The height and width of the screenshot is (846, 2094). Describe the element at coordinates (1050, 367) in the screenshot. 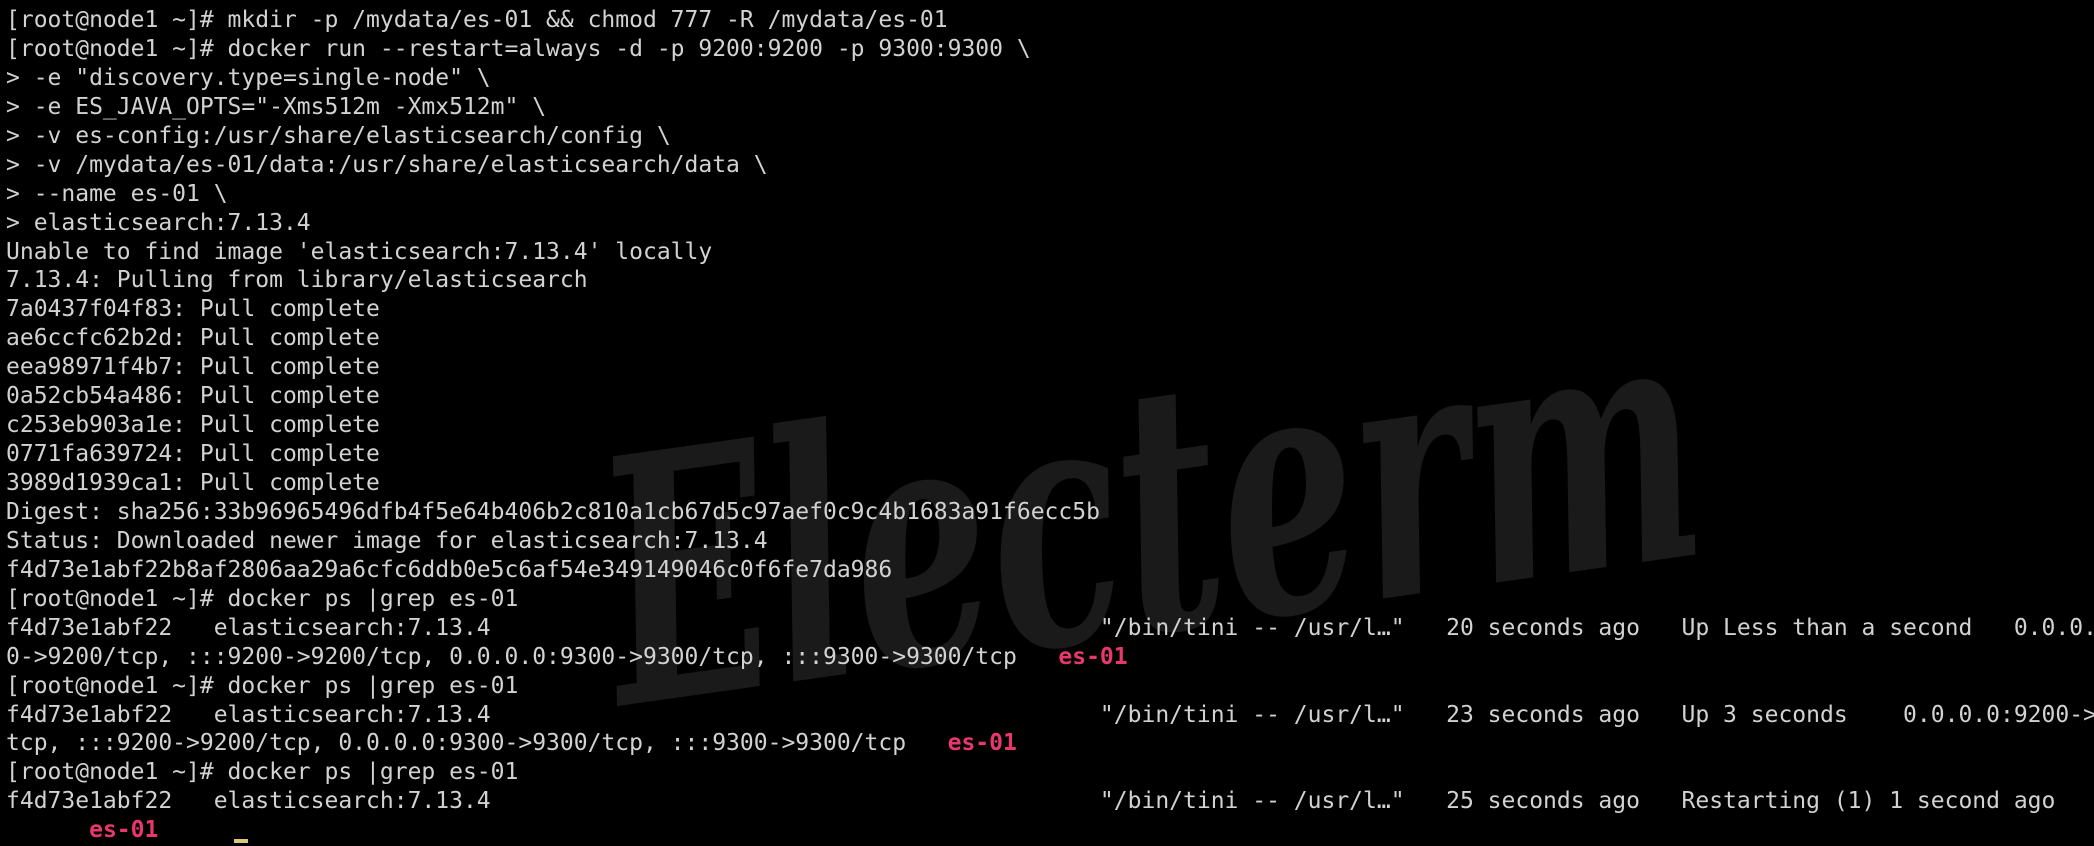

I see `terminal-line: eea98971f4b7: Pull complete` at that location.